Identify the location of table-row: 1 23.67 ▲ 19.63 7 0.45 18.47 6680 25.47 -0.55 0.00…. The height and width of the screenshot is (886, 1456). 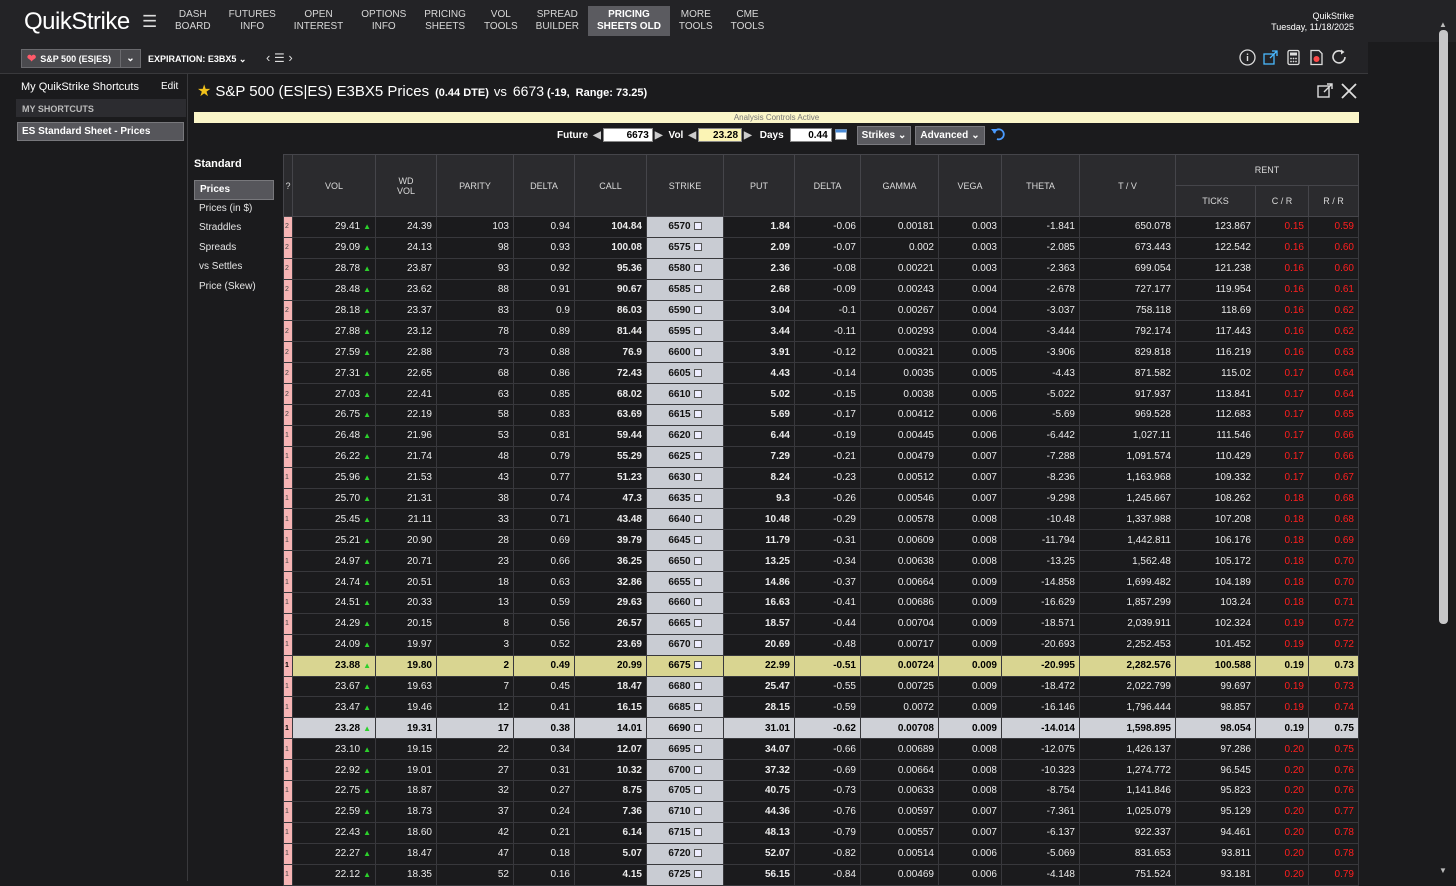
(821, 686).